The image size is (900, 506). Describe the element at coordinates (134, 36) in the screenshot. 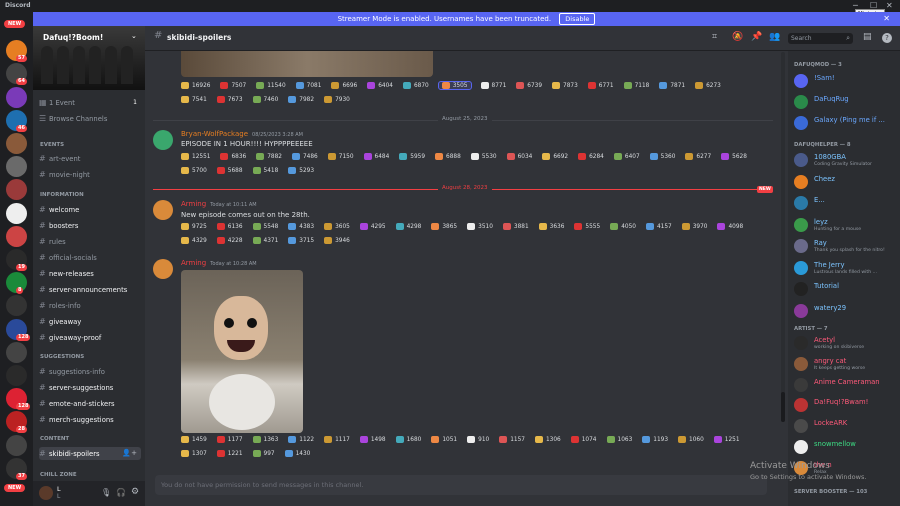

I see `chevron-down-icon: ⌄` at that location.